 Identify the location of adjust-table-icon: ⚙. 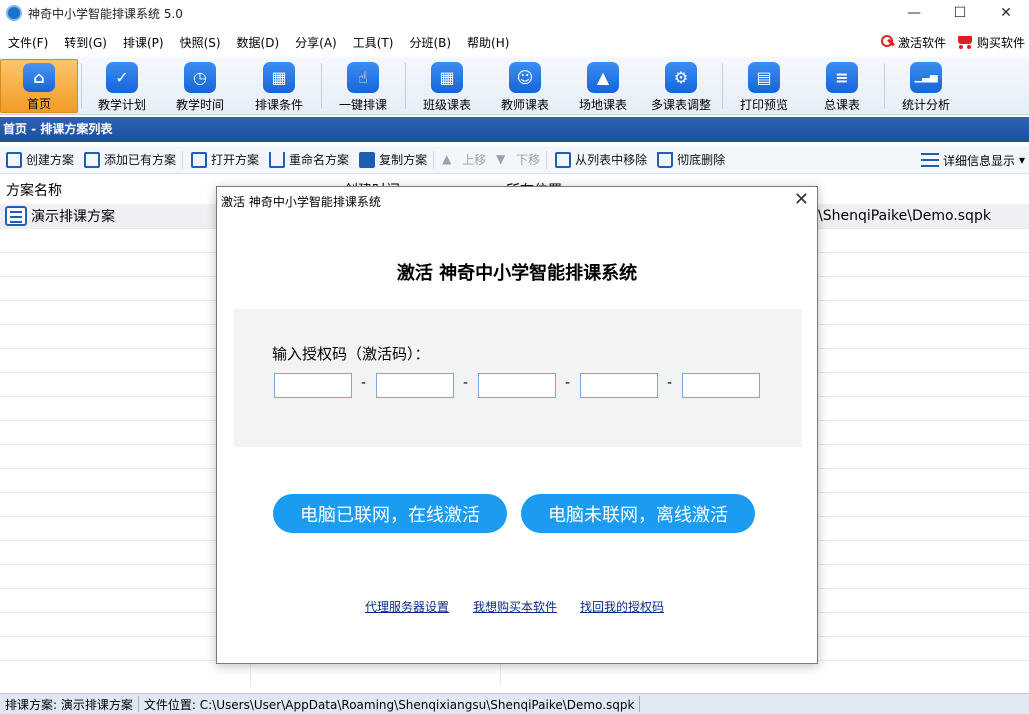
(681, 77).